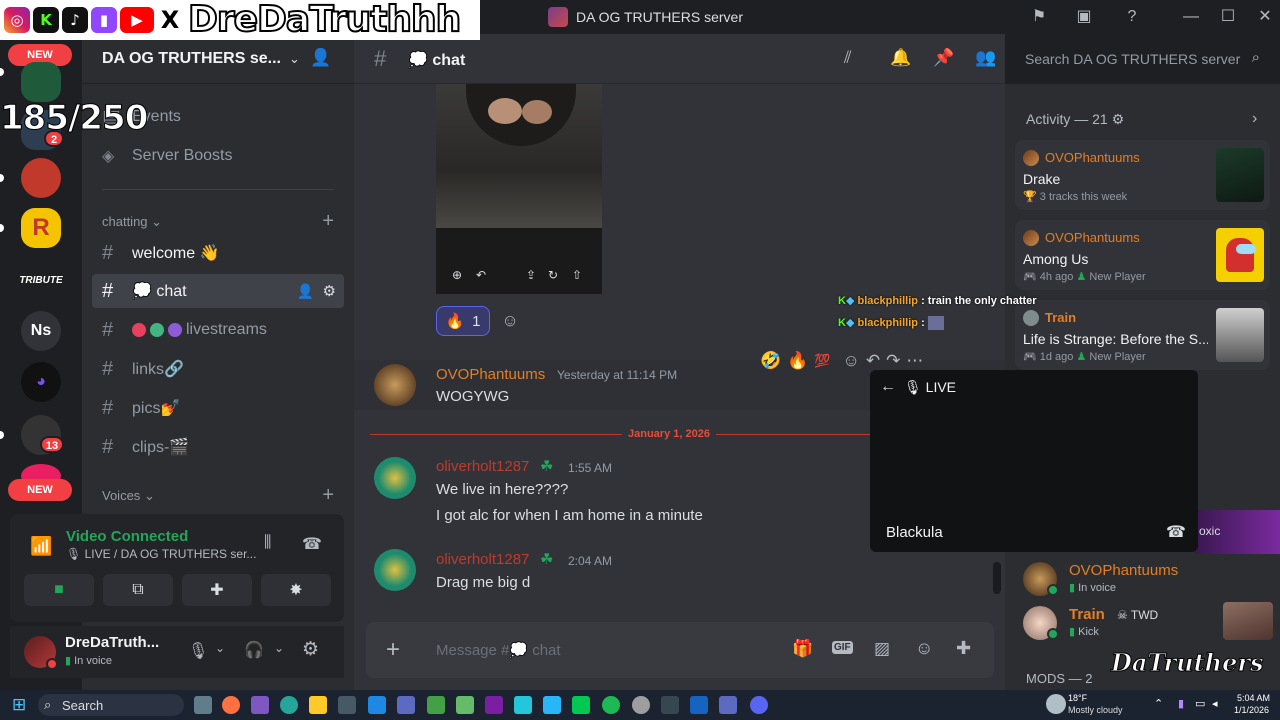 The height and width of the screenshot is (720, 1280). What do you see at coordinates (218, 369) in the screenshot?
I see `channel-links: # links🔗` at bounding box center [218, 369].